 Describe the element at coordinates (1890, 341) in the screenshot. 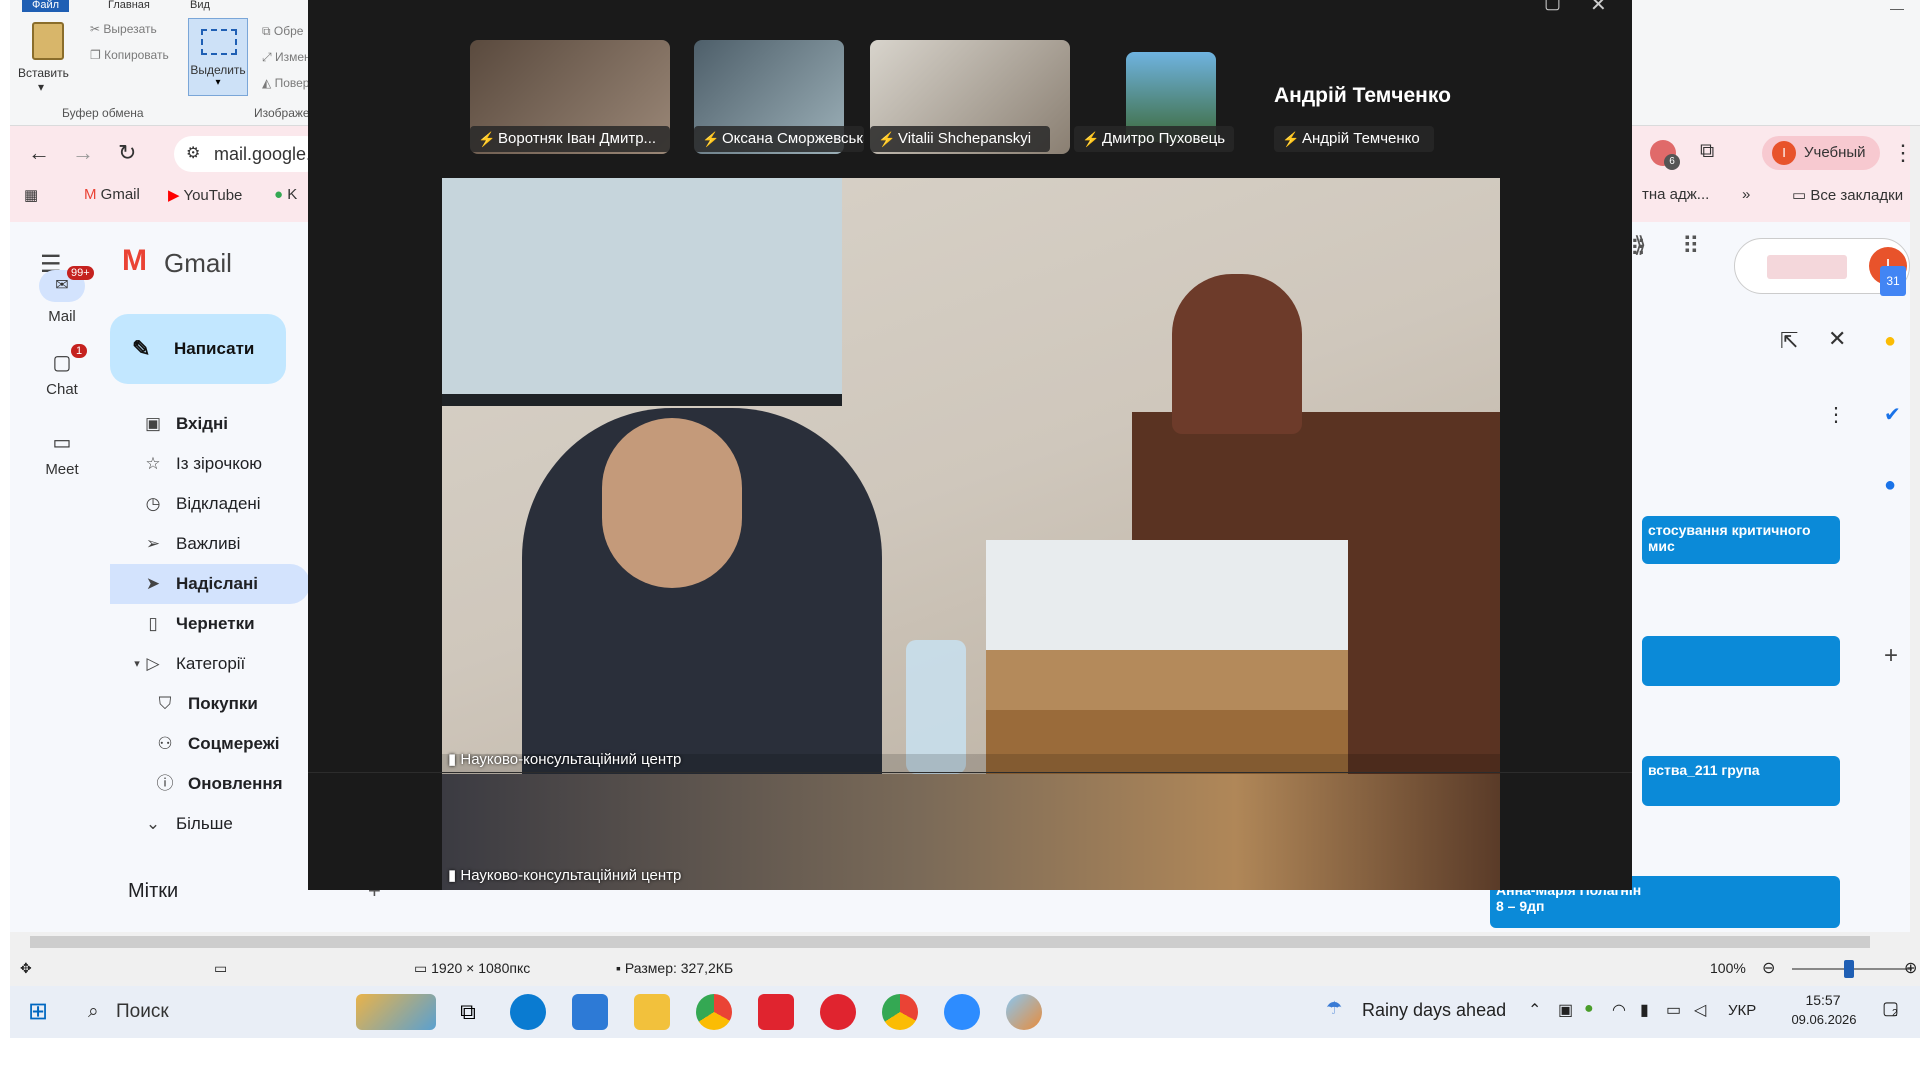

I see `keep-icon: ●` at that location.